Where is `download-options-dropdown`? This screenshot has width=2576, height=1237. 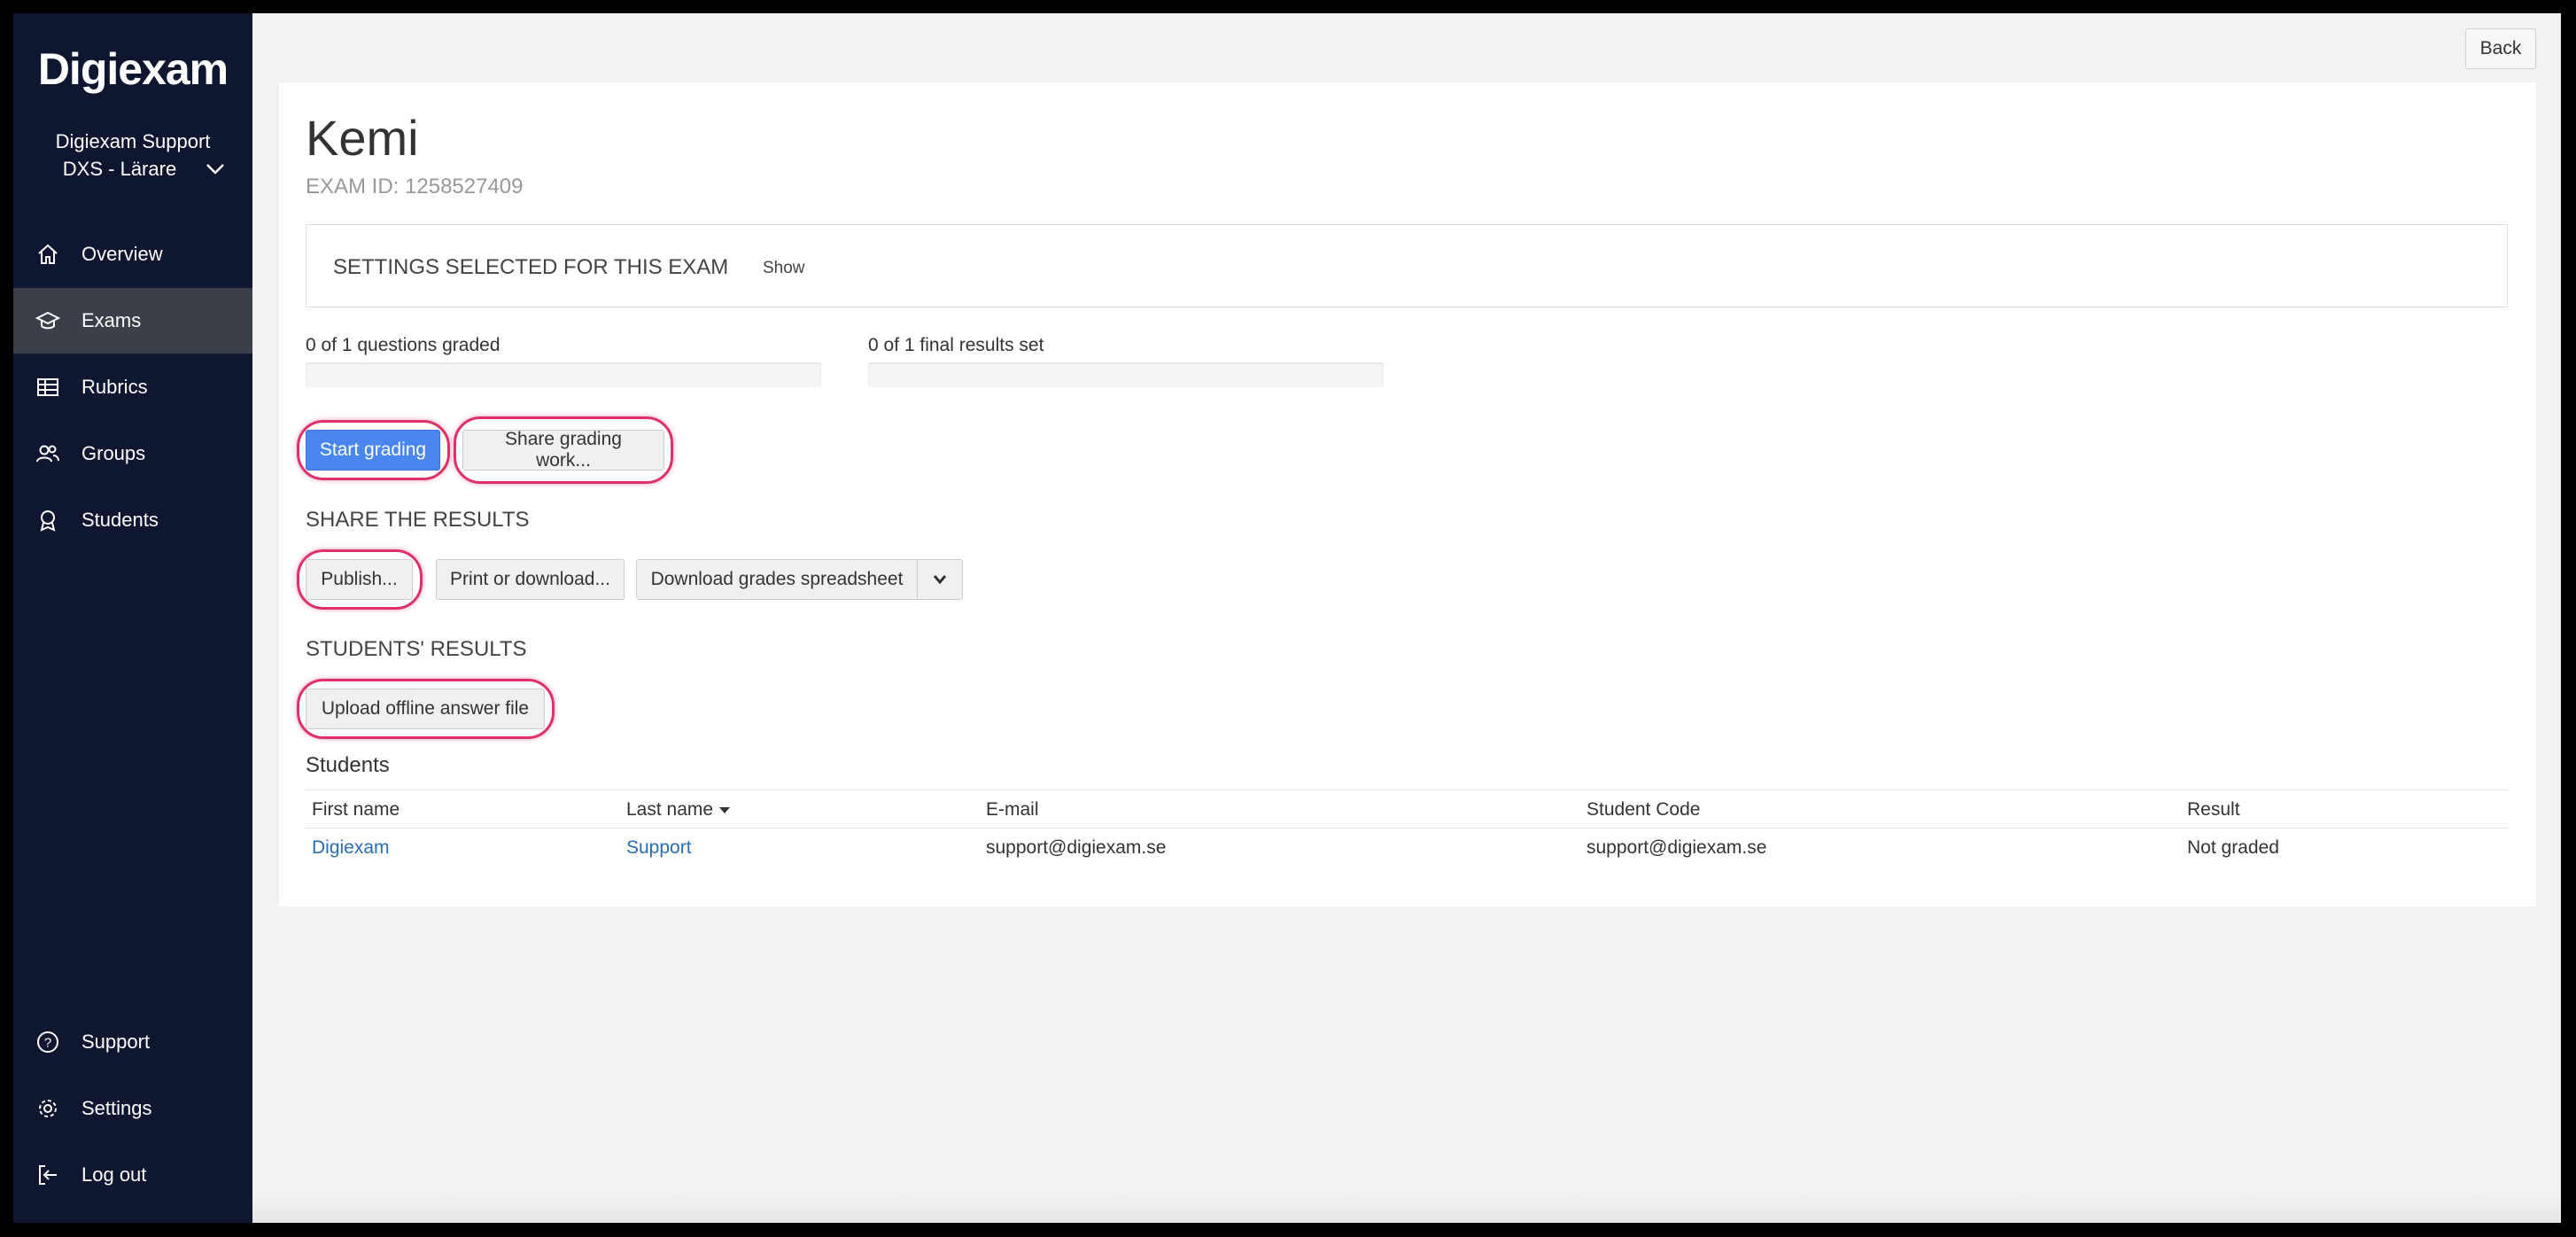 download-options-dropdown is located at coordinates (940, 579).